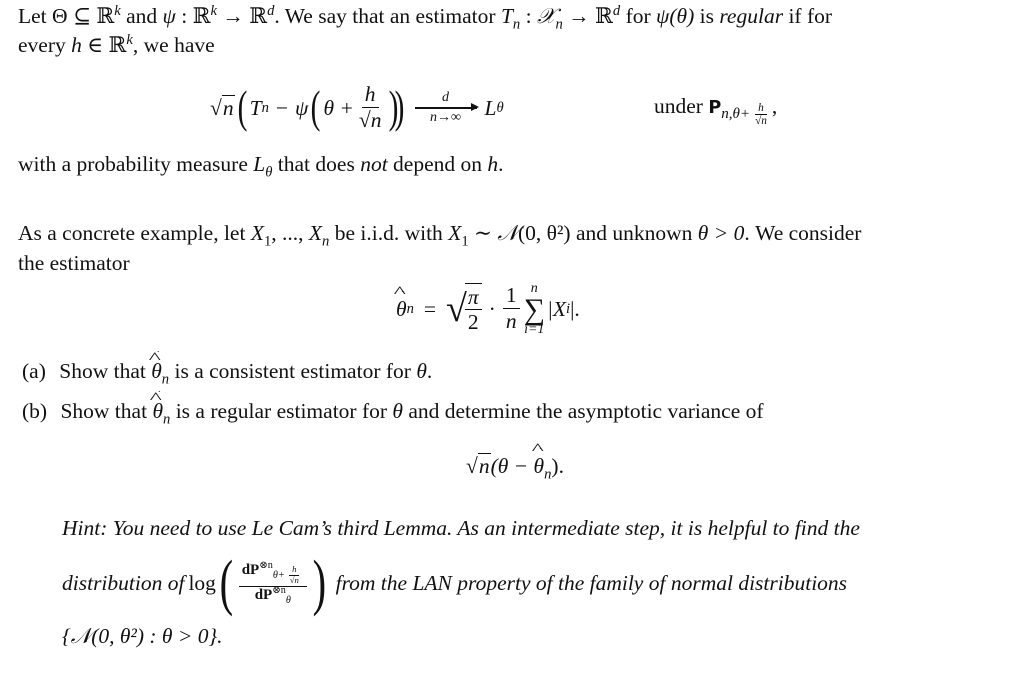  What do you see at coordinates (544, 233) in the screenshot?
I see `math-normal-args: (0, θ²)` at bounding box center [544, 233].